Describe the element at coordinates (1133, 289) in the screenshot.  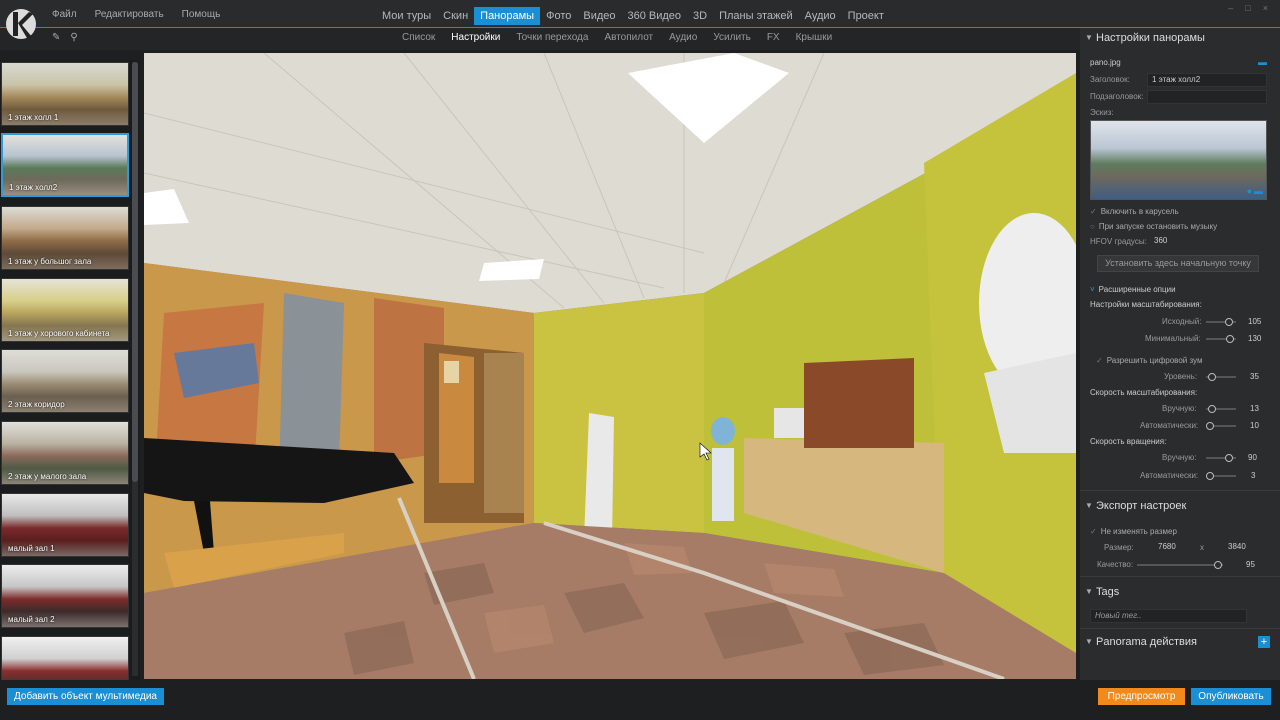
I see `advanced-options-toggle: ˅ Расширенные опции` at that location.